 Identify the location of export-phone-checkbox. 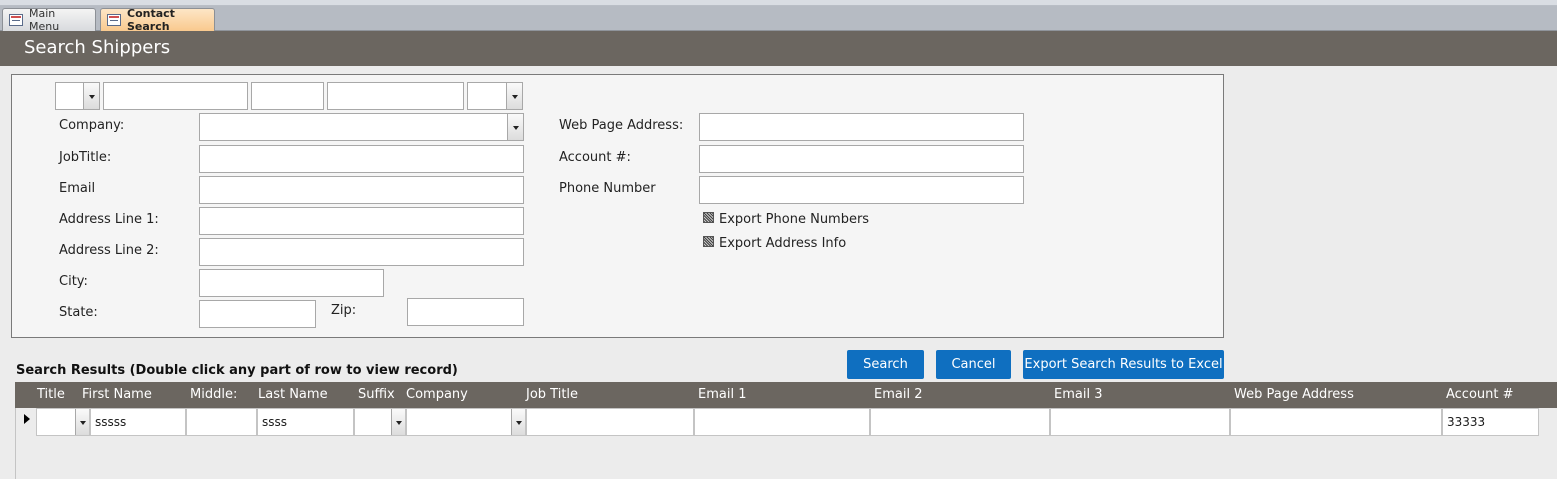
(708, 217).